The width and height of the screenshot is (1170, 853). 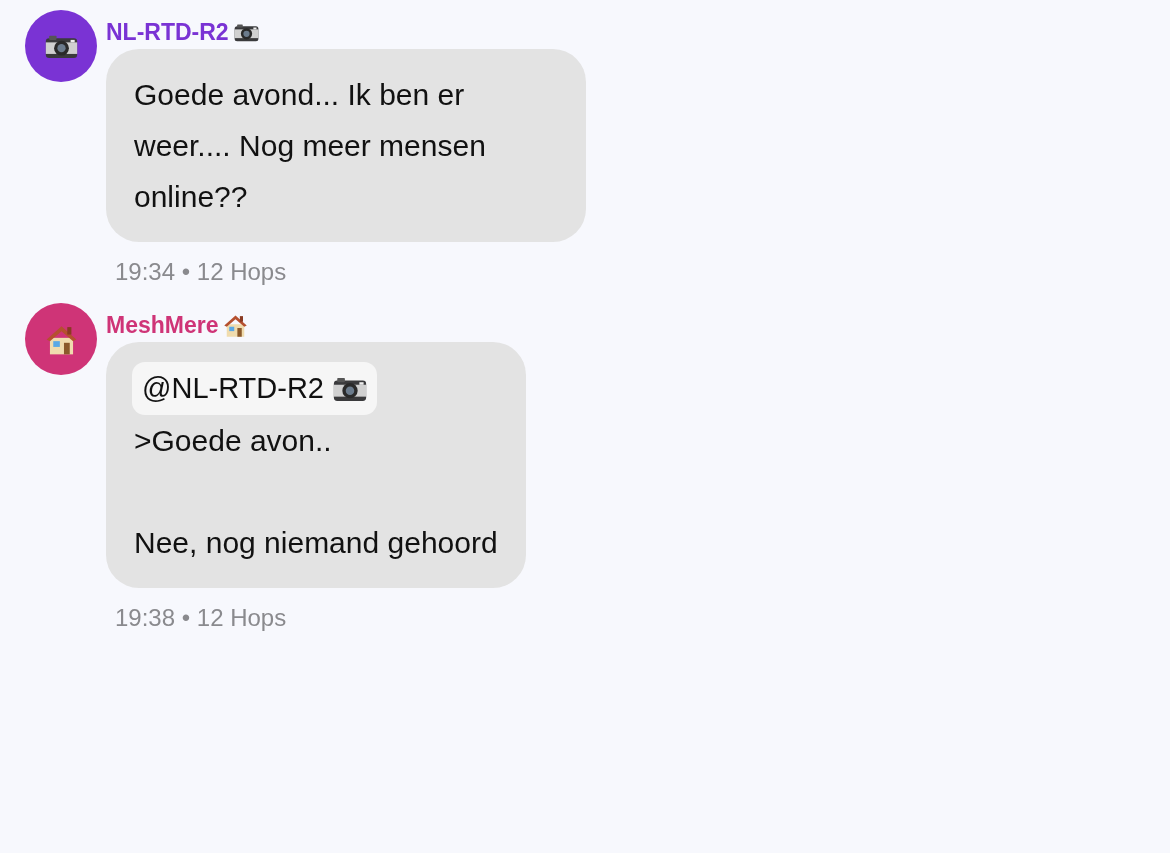 What do you see at coordinates (254, 388) in the screenshot?
I see `mention-chip: @NL-RTD-R2` at bounding box center [254, 388].